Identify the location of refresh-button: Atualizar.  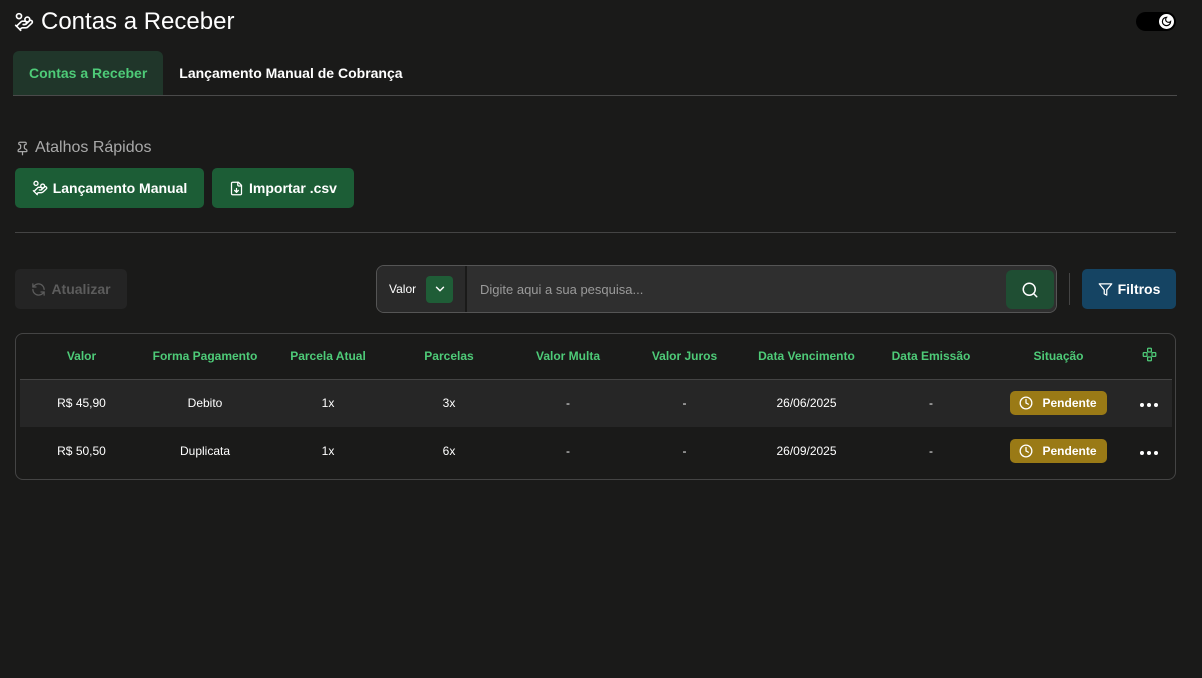
(71, 289).